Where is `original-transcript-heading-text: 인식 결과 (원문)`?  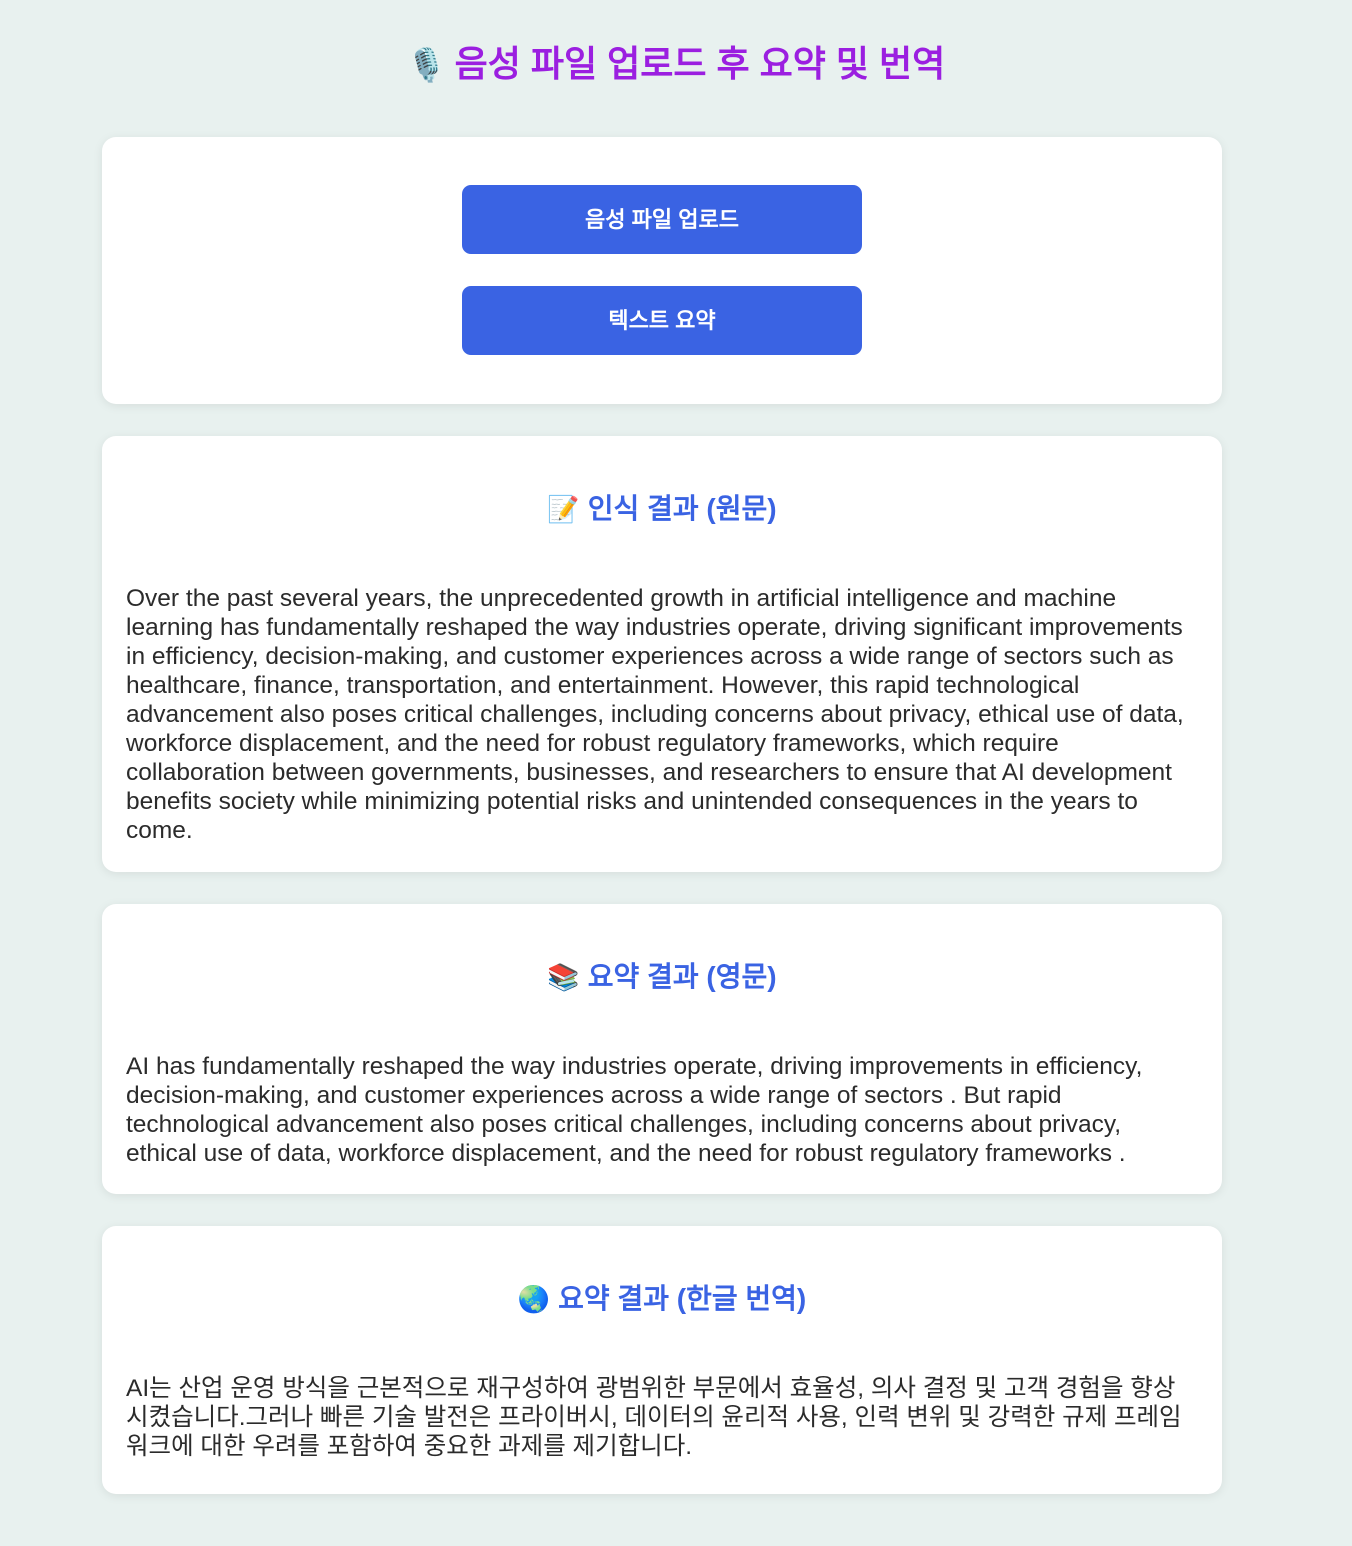
original-transcript-heading-text: 인식 결과 (원문) is located at coordinates (682, 508).